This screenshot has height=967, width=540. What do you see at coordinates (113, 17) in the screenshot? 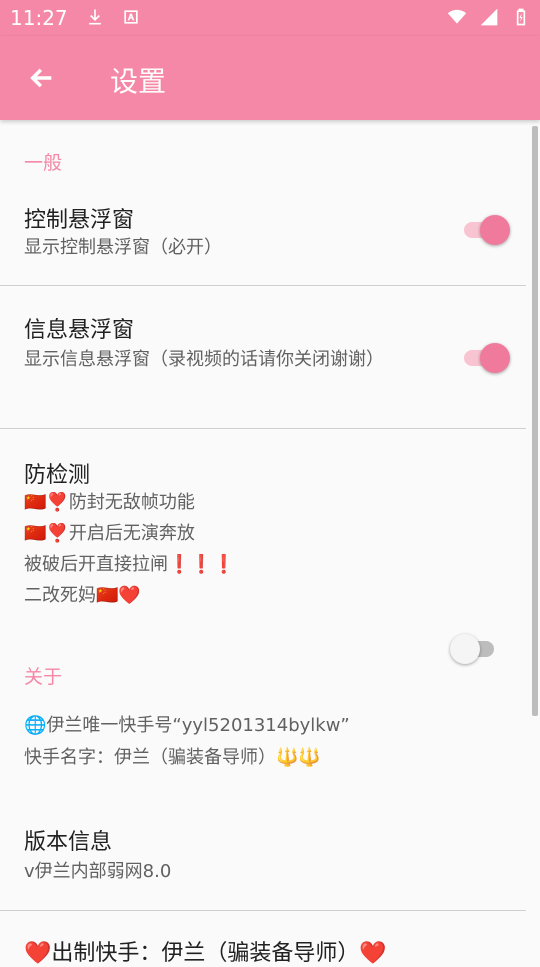
I see `status-left-icons` at bounding box center [113, 17].